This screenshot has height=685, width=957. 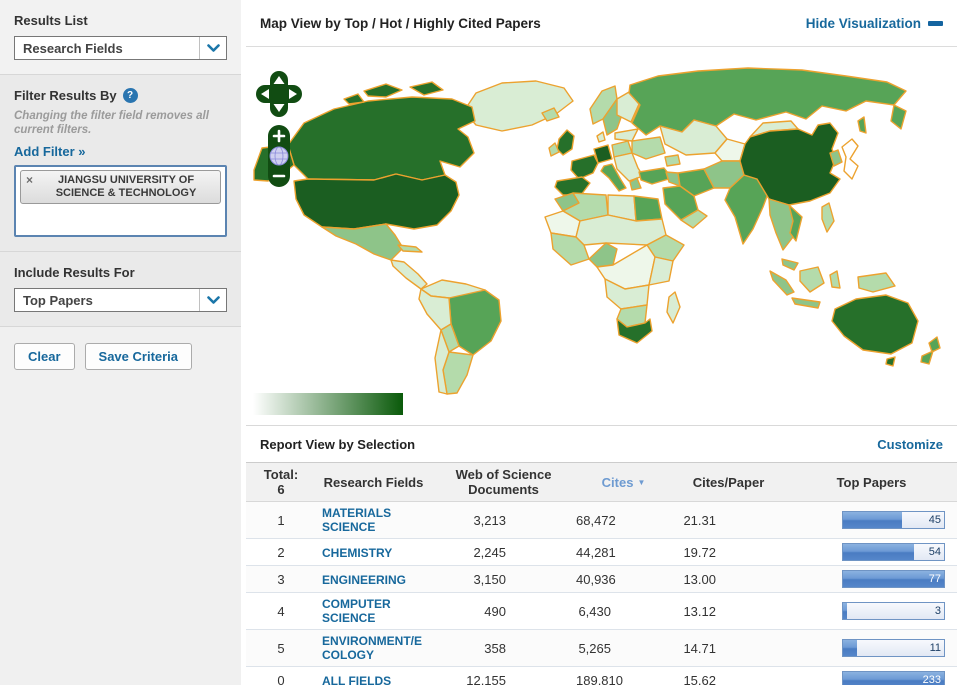 I want to click on results-list-section: Results List Research Fields, so click(x=120, y=37).